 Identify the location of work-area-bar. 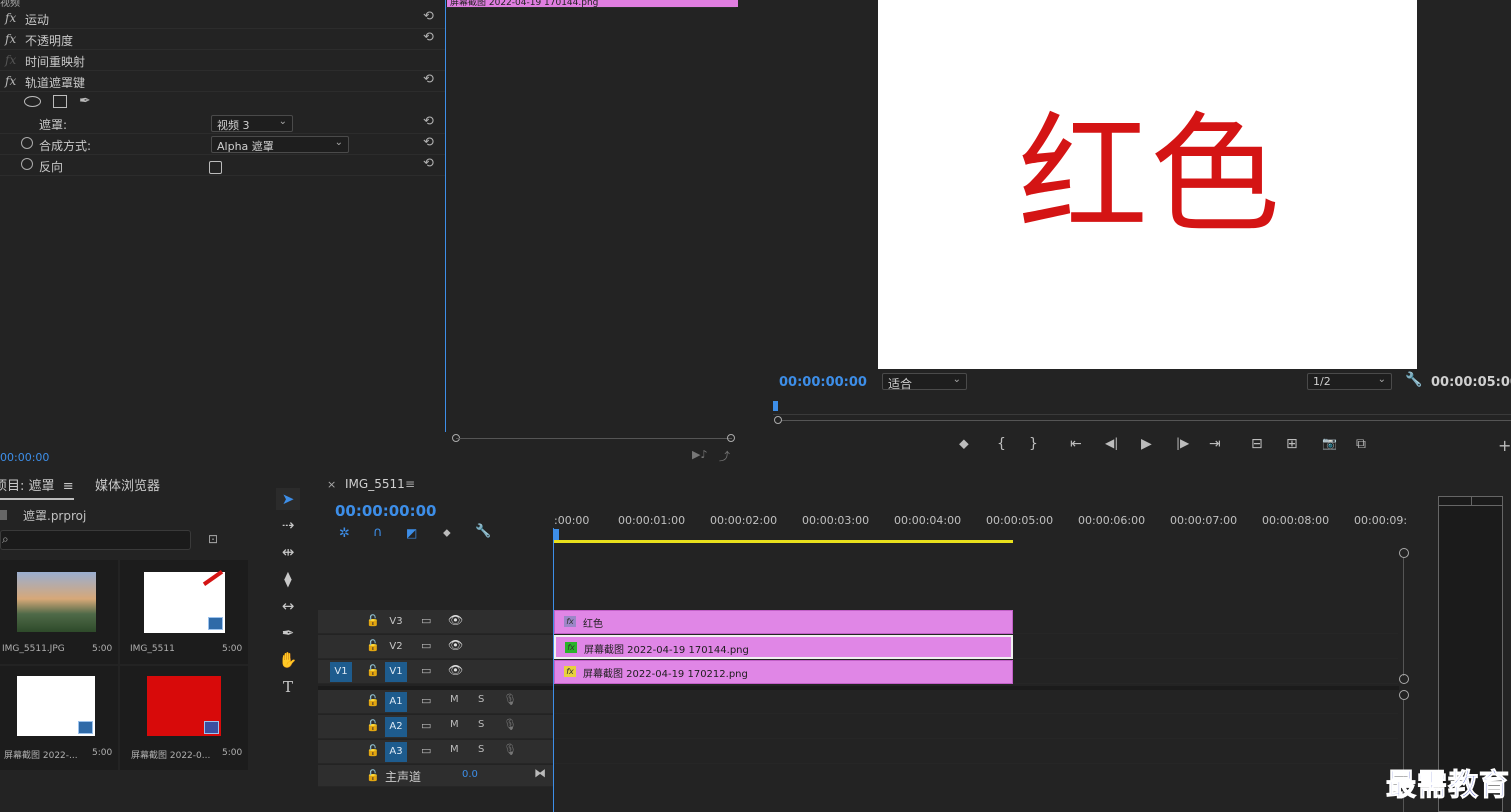
(783, 541).